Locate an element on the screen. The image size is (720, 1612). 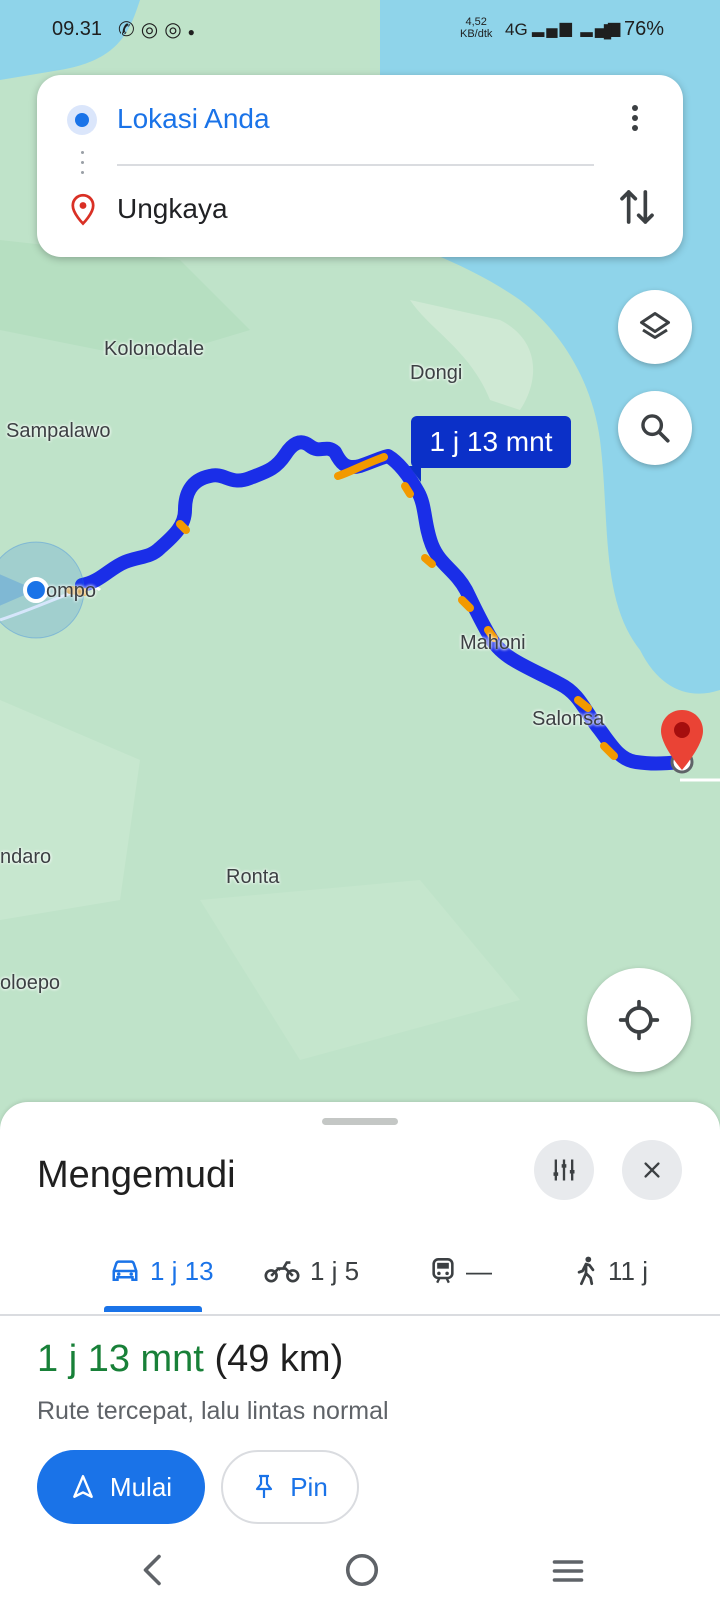
route-distance: (49 km) is located at coordinates (279, 1359).